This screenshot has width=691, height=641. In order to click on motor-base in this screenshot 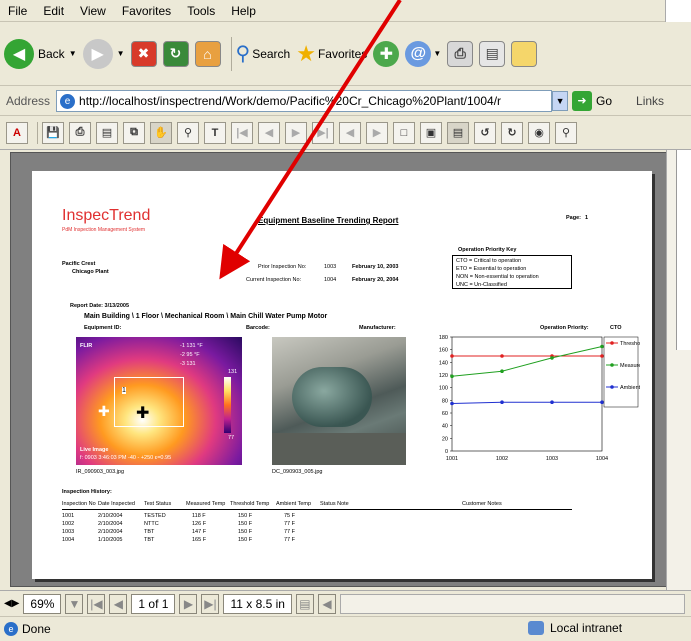, I will do `click(339, 449)`.